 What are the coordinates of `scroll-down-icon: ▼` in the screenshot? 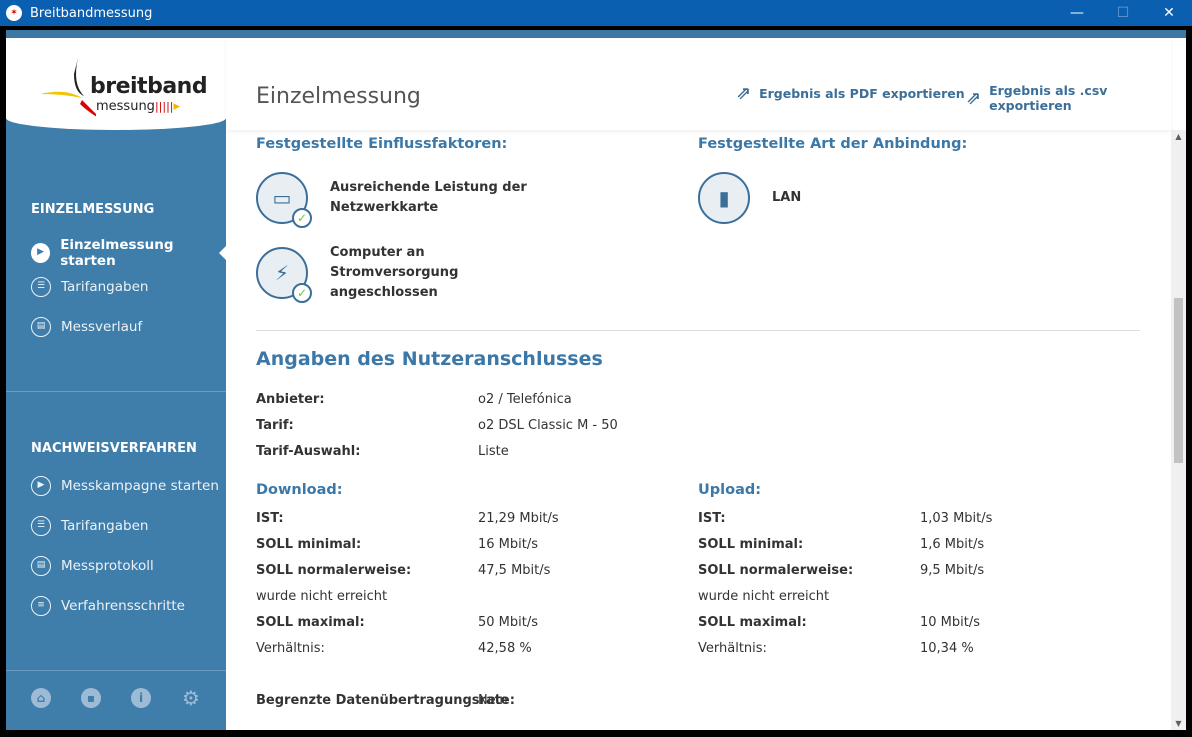 It's located at (1178, 723).